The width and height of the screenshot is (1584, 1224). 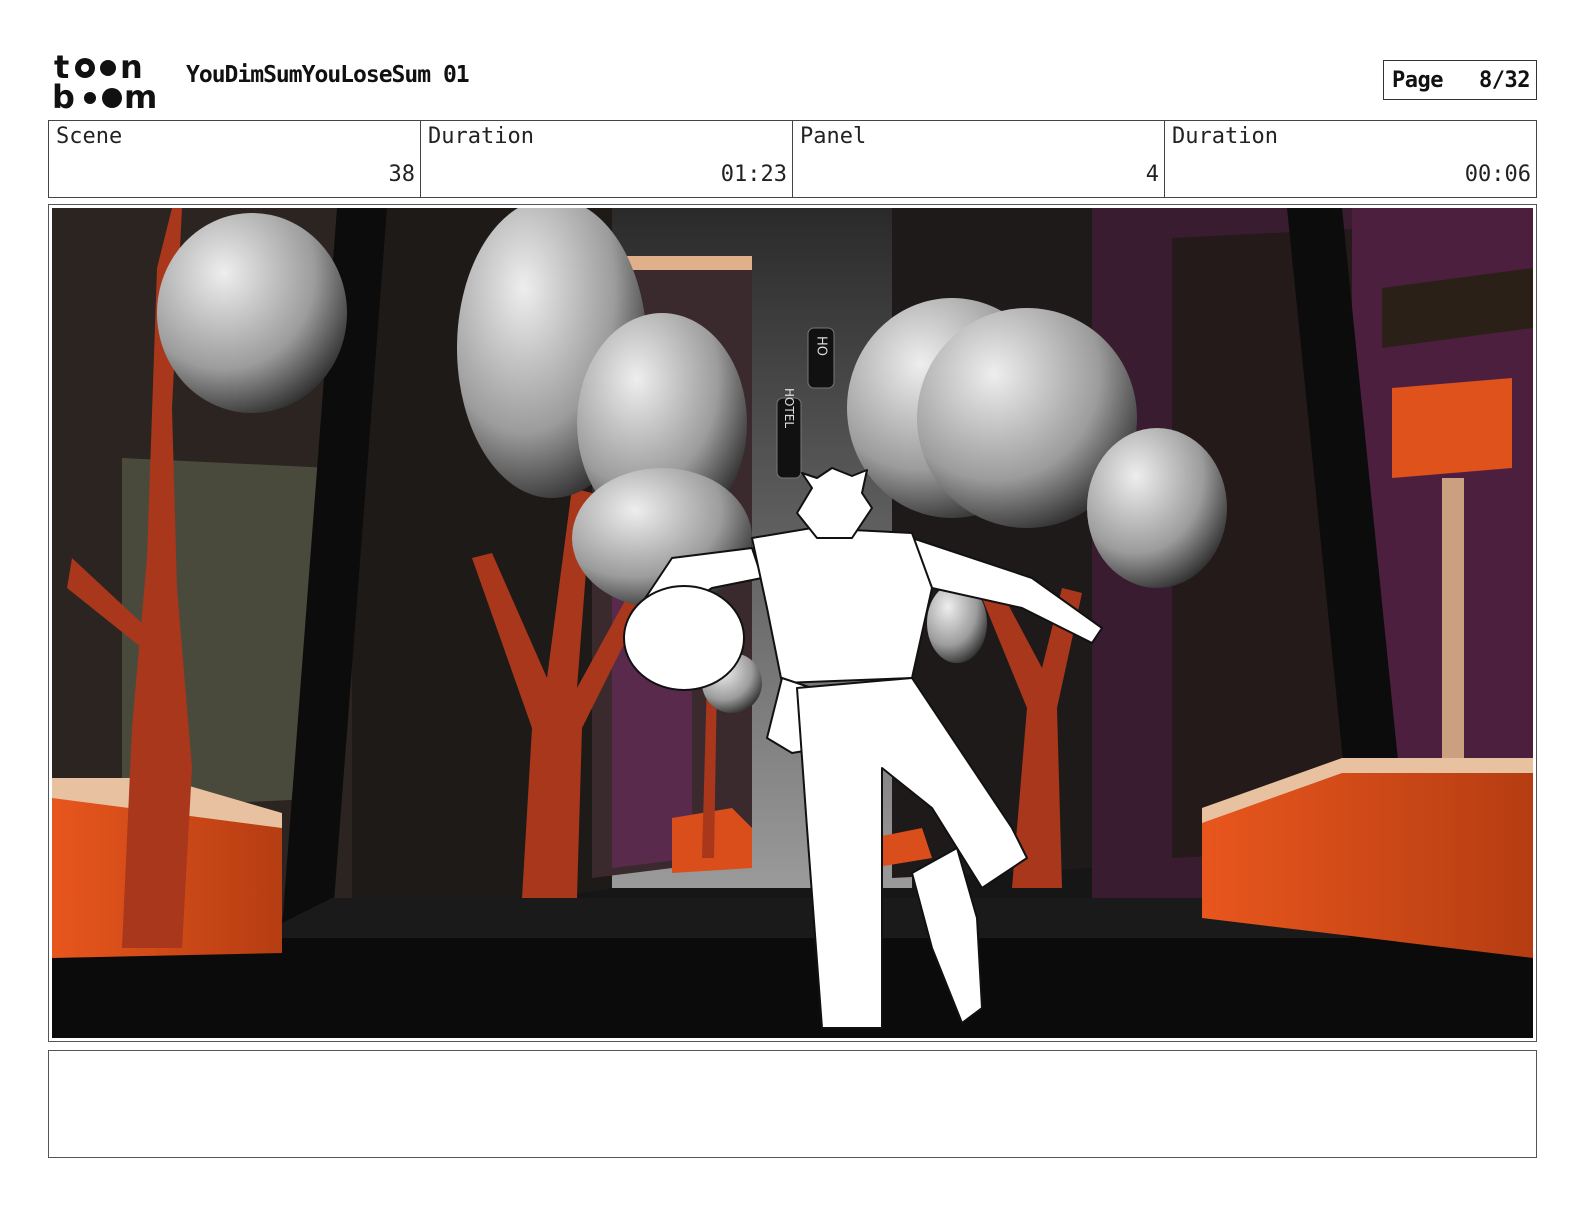 What do you see at coordinates (833, 136) in the screenshot?
I see `panel-label: Panel` at bounding box center [833, 136].